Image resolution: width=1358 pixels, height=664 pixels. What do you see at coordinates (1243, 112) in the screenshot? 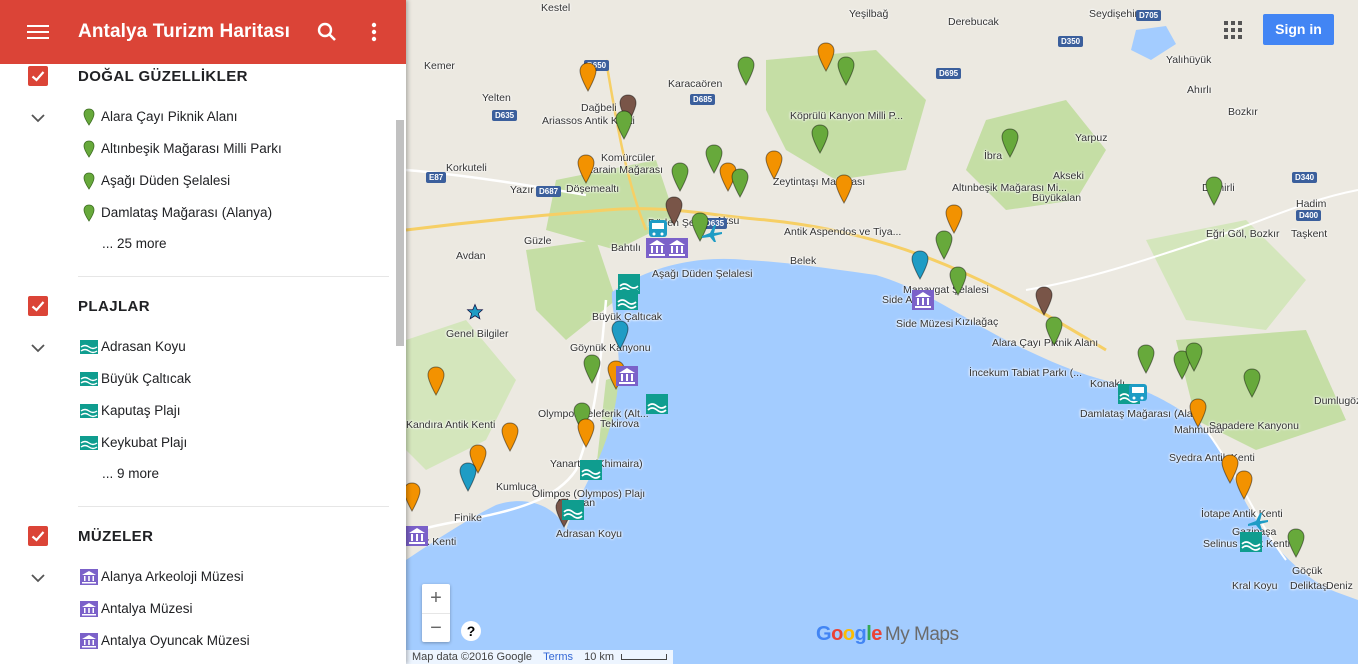
I see `place-label: Bozkır` at bounding box center [1243, 112].